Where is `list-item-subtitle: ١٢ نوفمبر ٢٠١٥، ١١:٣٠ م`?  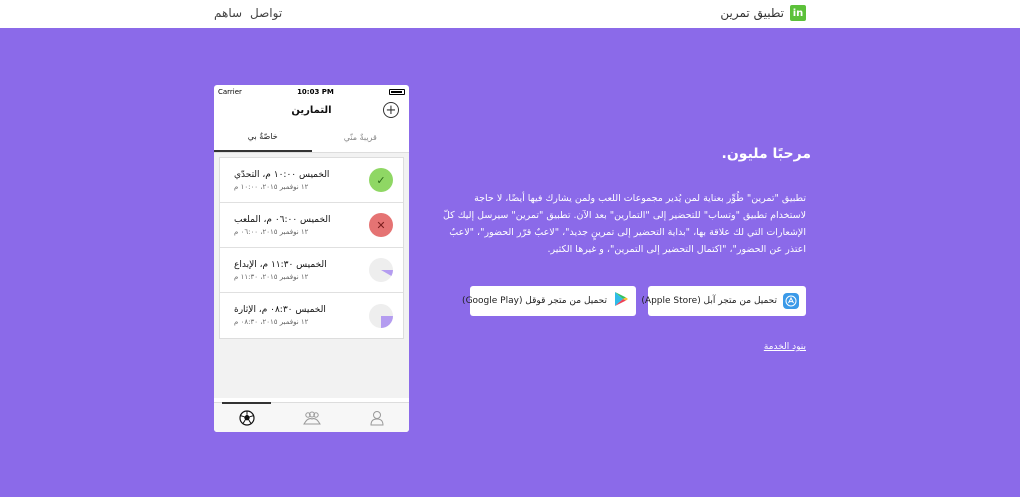 list-item-subtitle: ١٢ نوفمبر ٢٠١٥، ١١:٣٠ م is located at coordinates (271, 276).